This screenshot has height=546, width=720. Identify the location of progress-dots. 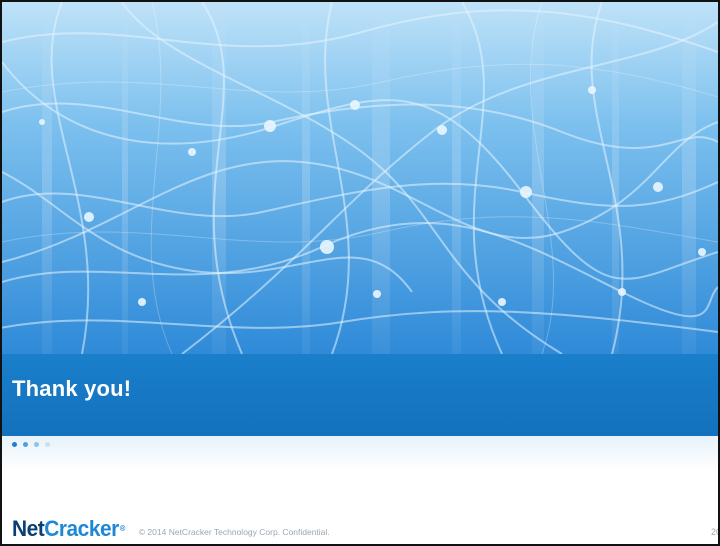
(31, 444).